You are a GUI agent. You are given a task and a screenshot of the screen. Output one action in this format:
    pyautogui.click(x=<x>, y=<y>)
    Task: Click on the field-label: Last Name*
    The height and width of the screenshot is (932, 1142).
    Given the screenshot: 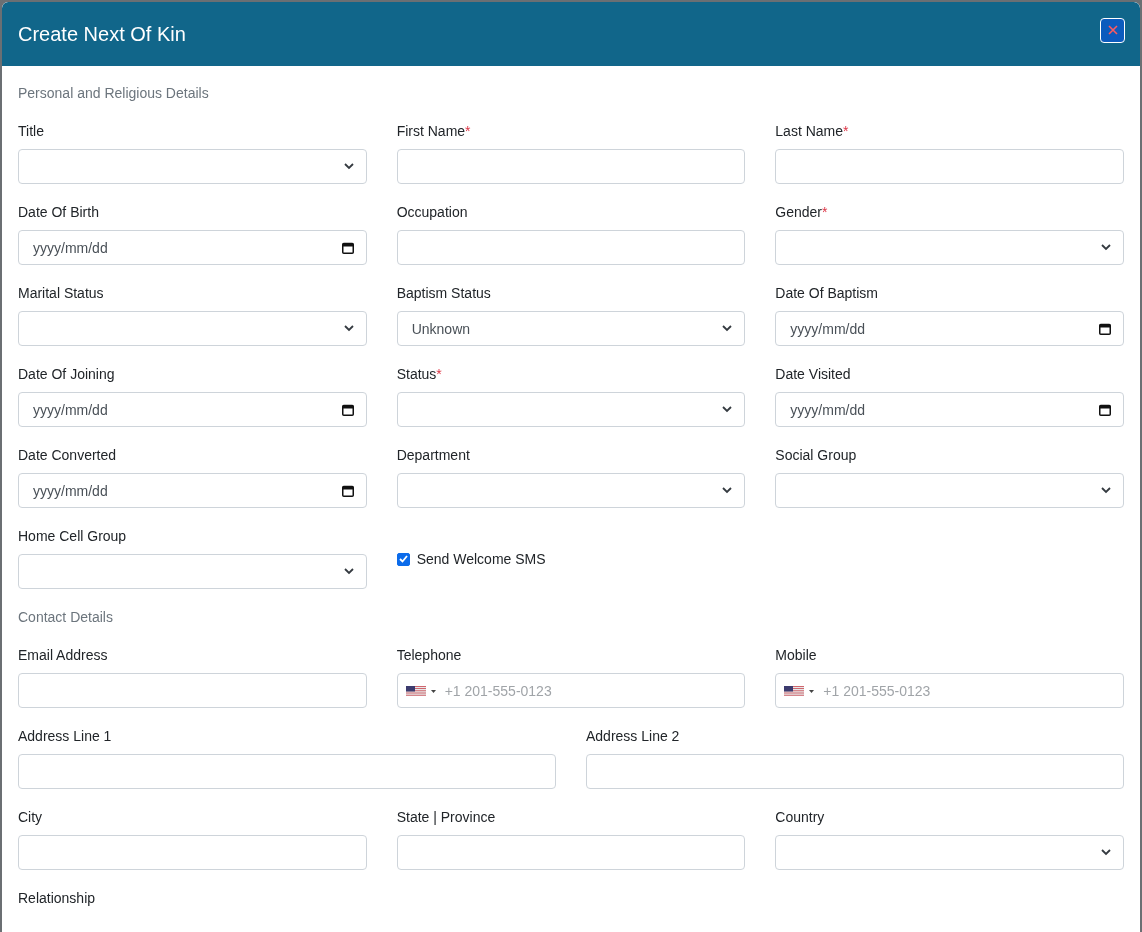 What is the action you would take?
    pyautogui.click(x=812, y=131)
    